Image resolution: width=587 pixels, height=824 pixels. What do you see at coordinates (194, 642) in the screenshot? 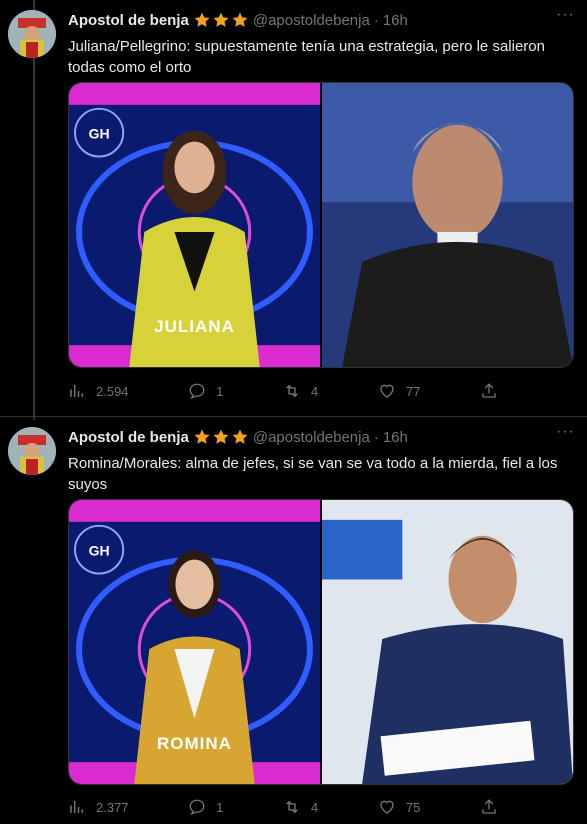
I see `media-image-contestant: GH ROMINA` at bounding box center [194, 642].